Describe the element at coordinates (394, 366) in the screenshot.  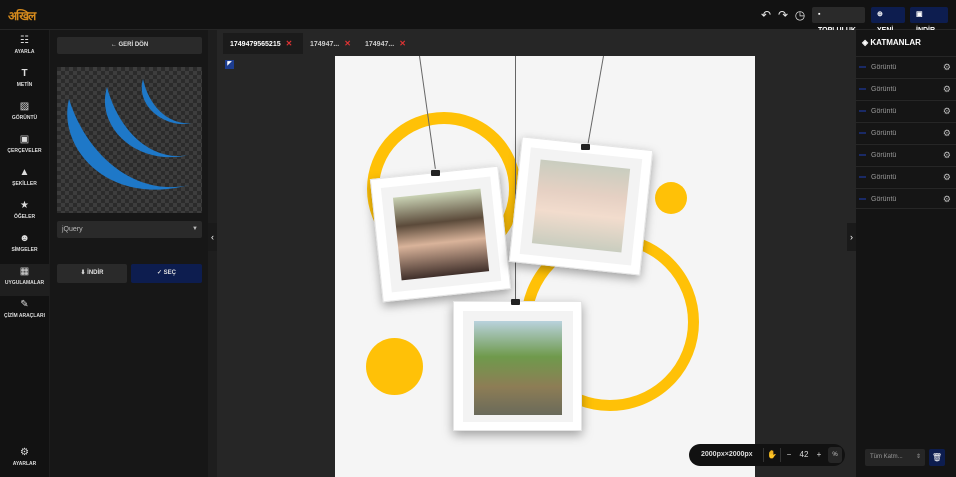
I see `yellow-dot-large` at that location.